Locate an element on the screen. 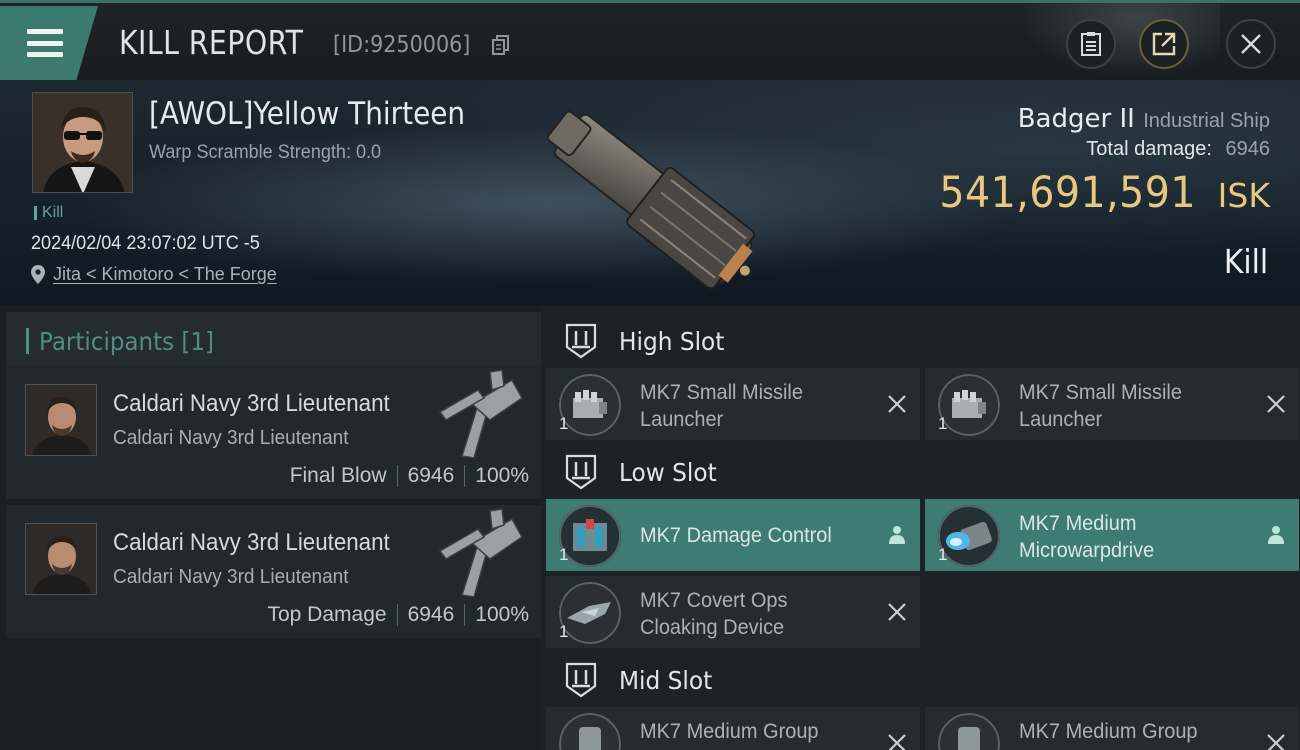 The height and width of the screenshot is (750, 1300). total-damage: Total damage: 6946 is located at coordinates (1178, 149).